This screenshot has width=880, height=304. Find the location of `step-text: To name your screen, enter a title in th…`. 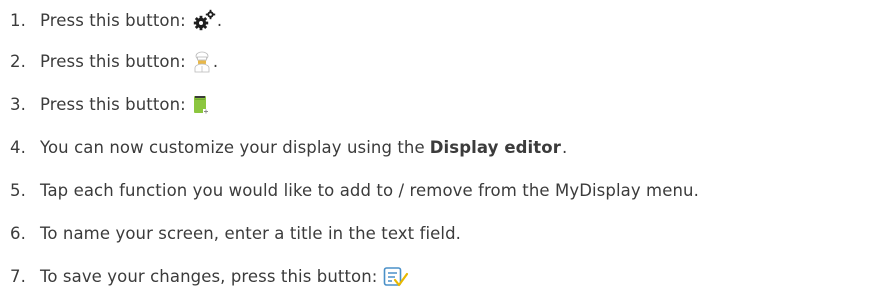

step-text: To name your screen, enter a title in th… is located at coordinates (251, 233).